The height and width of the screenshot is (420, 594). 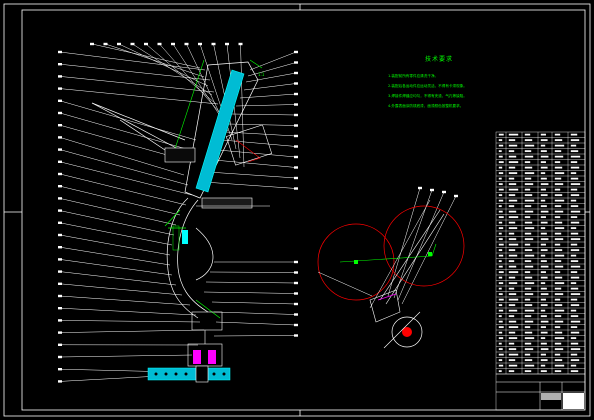 What do you see at coordinates (413, 76) in the screenshot?
I see `tech-requirement-line: 1.装配前所有零件应清洗干净。` at bounding box center [413, 76].